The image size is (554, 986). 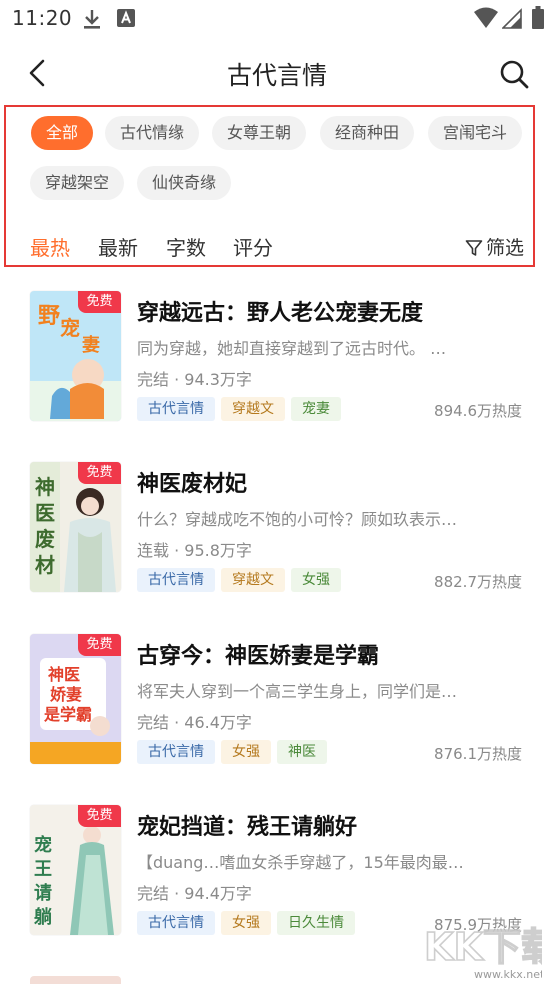 I want to click on book-tags: 古代言情 穿越文 宠妻, so click(x=242, y=409).